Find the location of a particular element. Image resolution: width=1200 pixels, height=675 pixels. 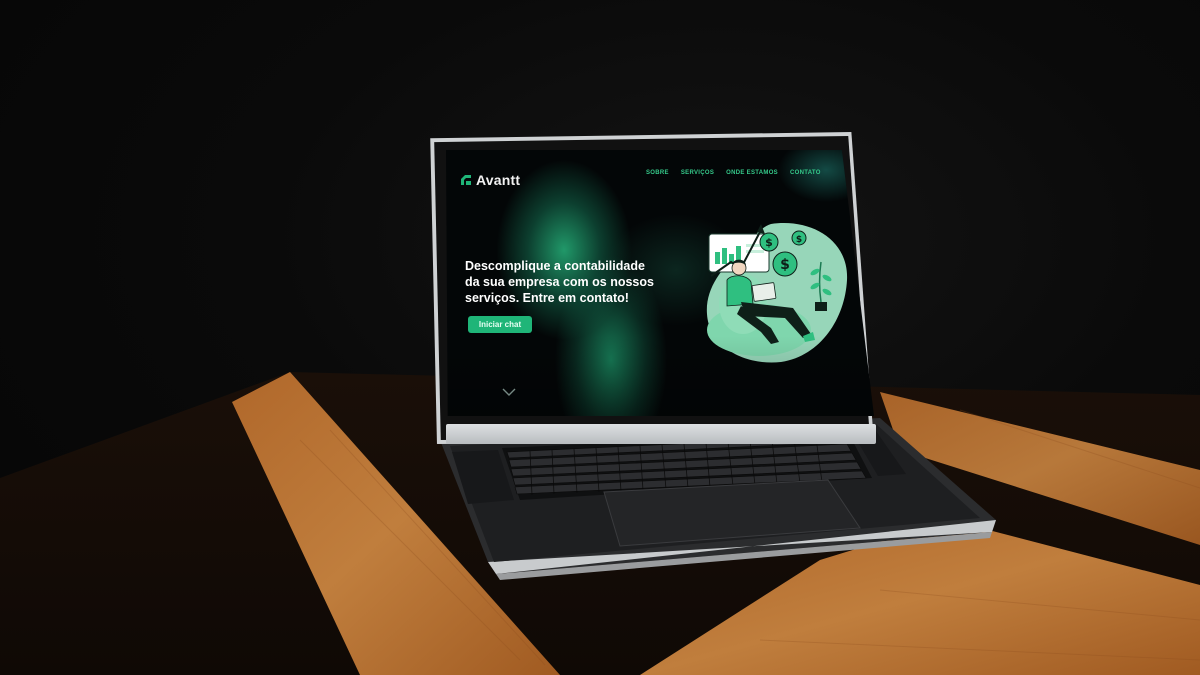

brand-name: Avantt is located at coordinates (498, 180).